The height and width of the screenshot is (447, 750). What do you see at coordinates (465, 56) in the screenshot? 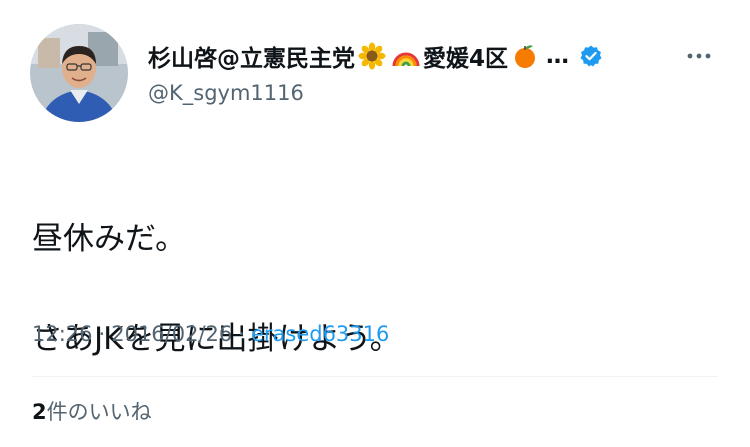
I see `display-name-suffix: 愛媛4区` at bounding box center [465, 56].